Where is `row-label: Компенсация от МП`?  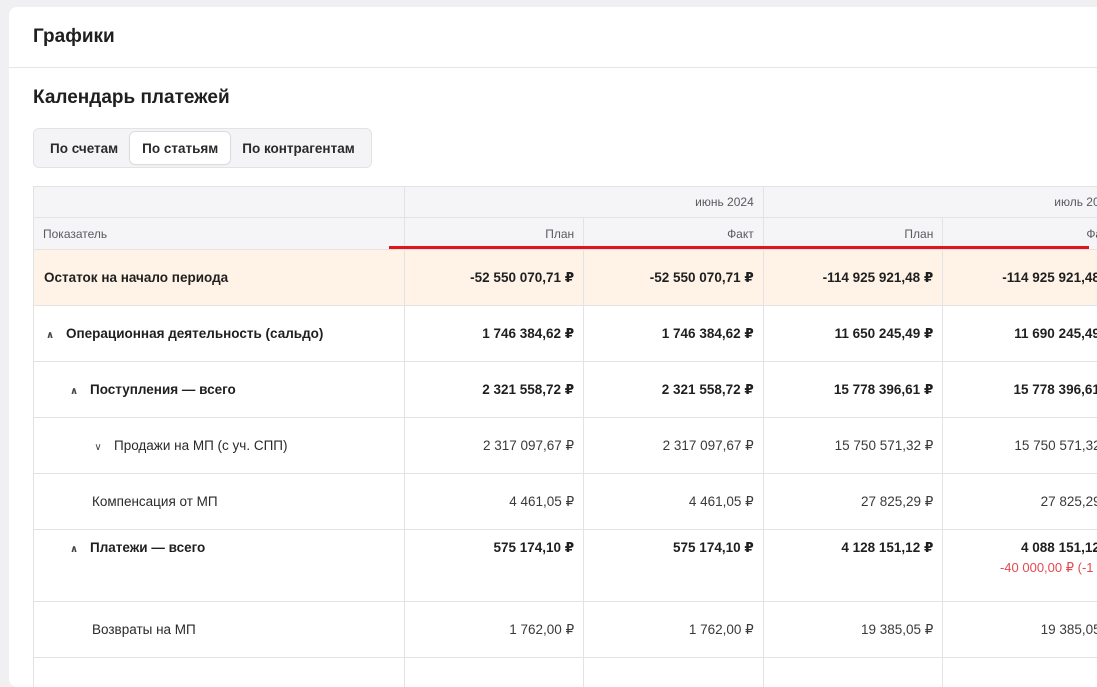
row-label: Компенсация от МП is located at coordinates (219, 502).